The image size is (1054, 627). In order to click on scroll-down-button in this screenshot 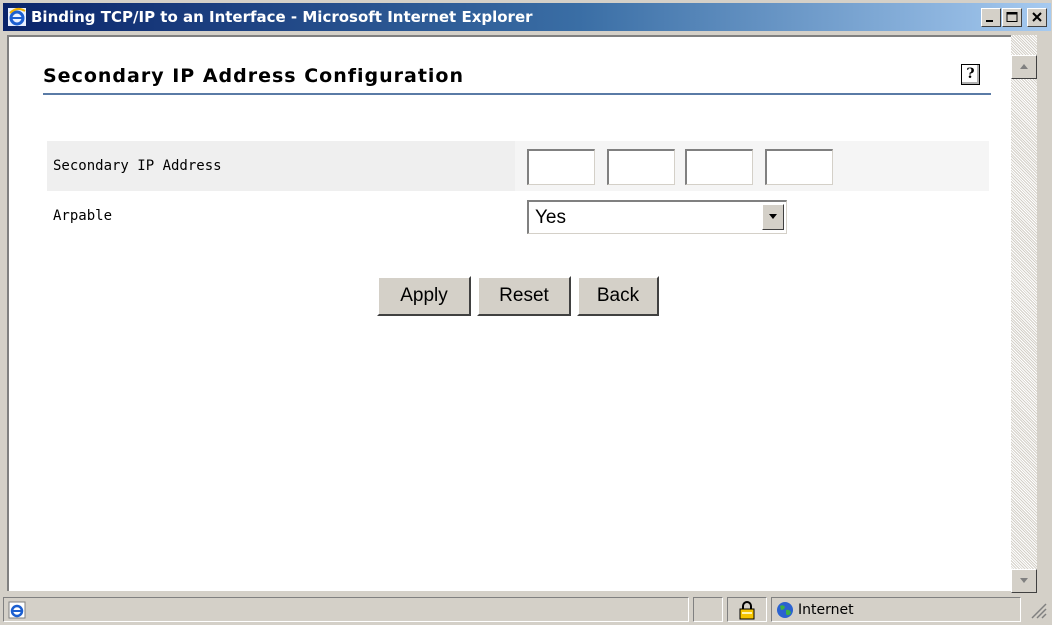, I will do `click(1024, 581)`.